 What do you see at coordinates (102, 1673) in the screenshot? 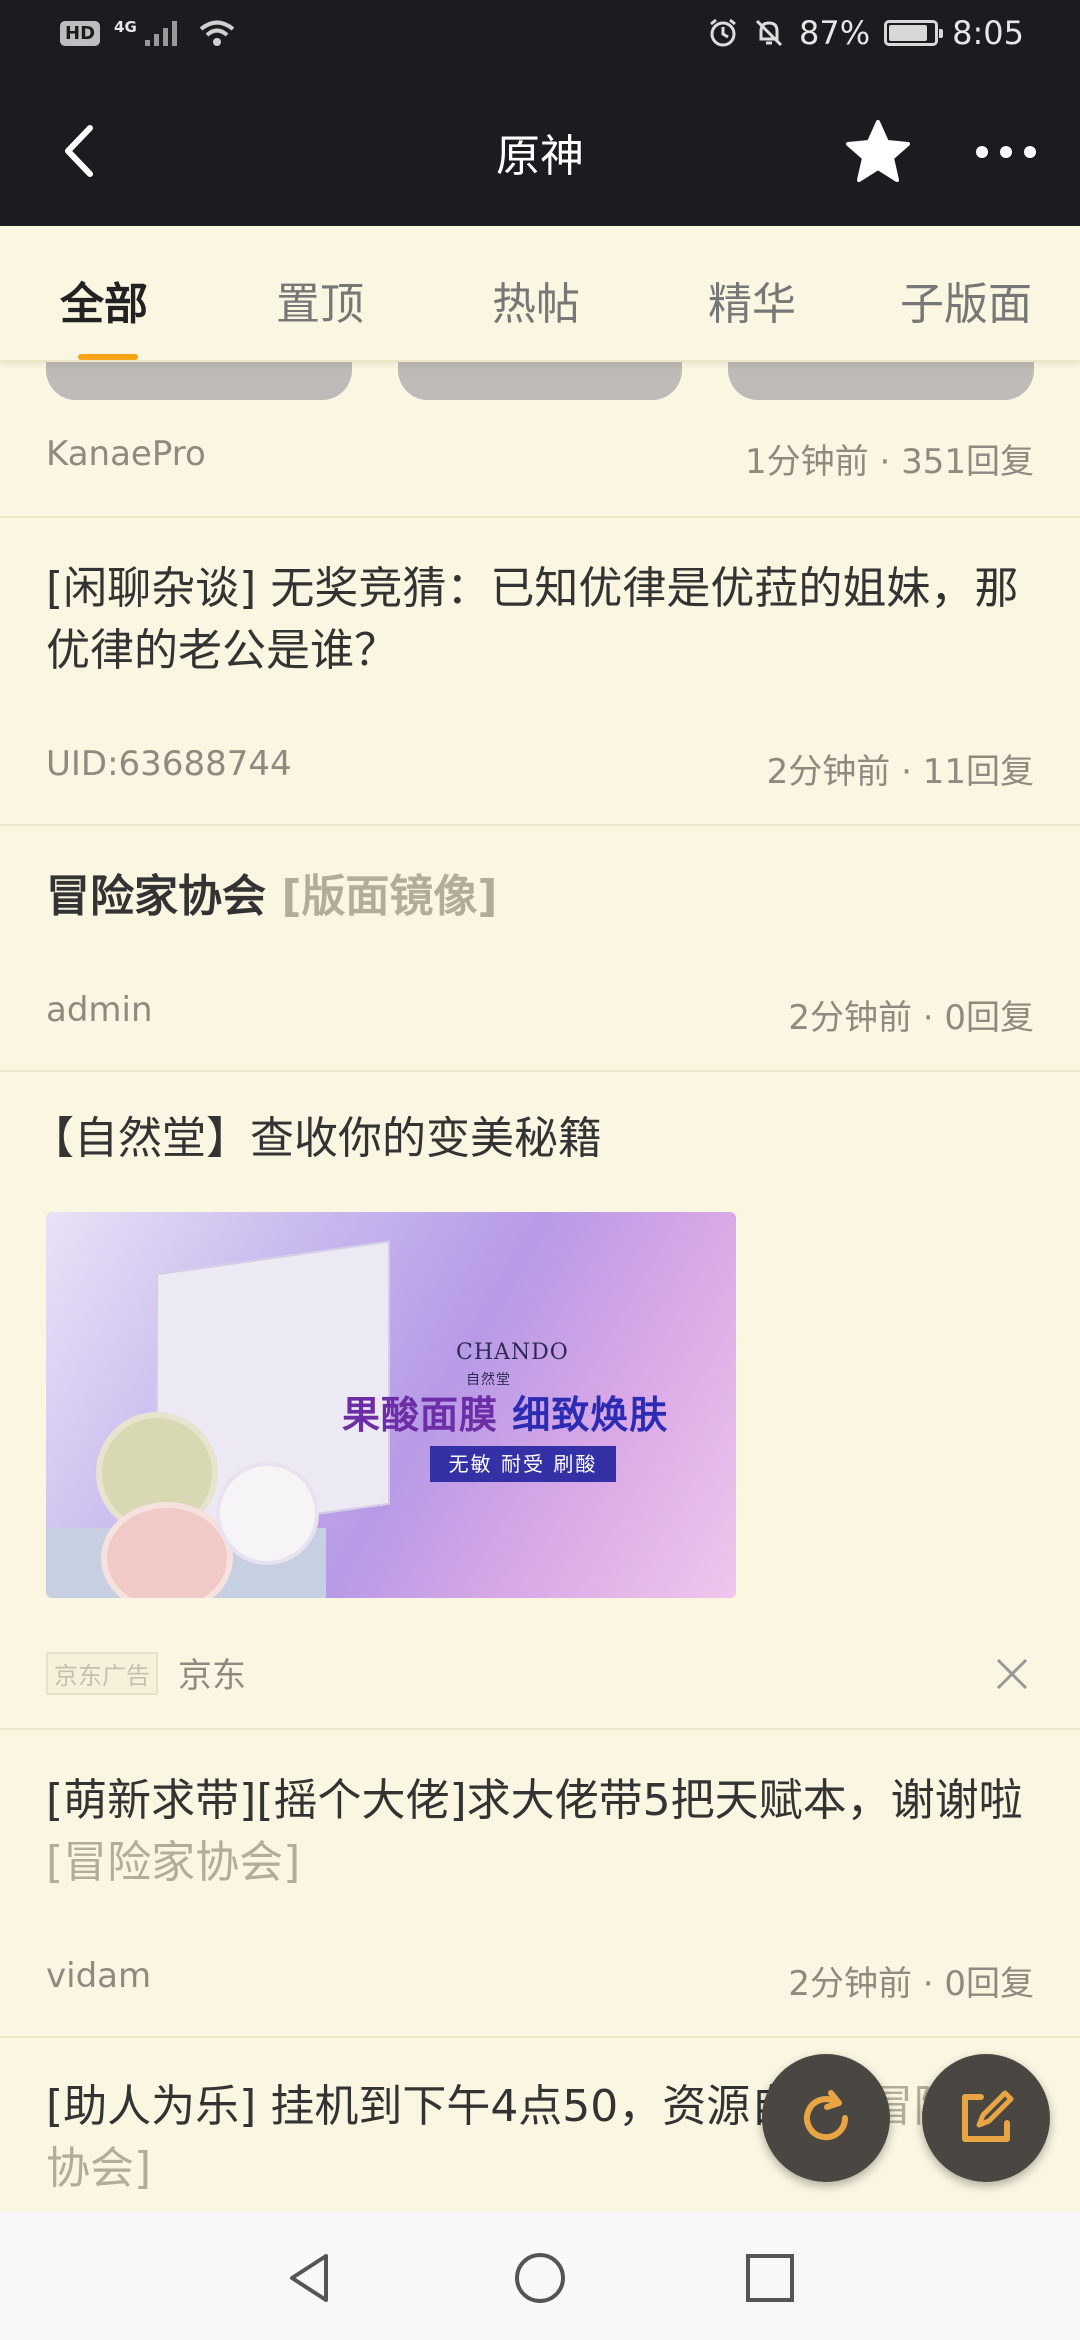
I see `ad-label: 京东广告` at bounding box center [102, 1673].